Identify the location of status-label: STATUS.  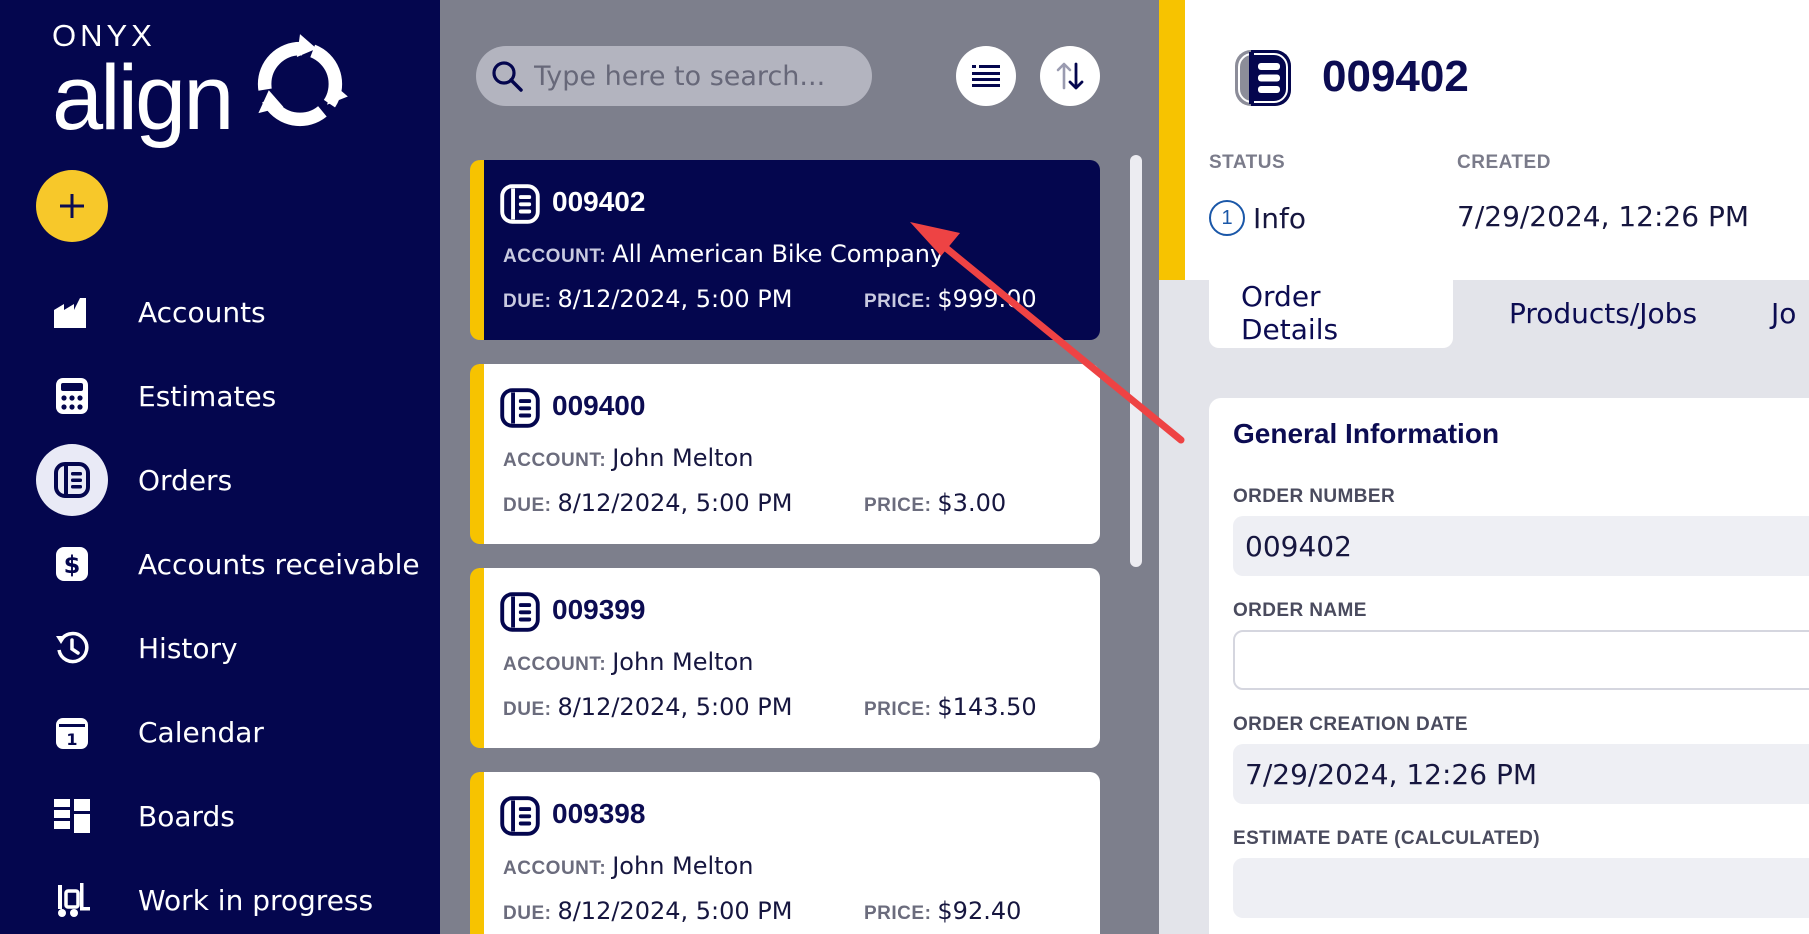
(1247, 162).